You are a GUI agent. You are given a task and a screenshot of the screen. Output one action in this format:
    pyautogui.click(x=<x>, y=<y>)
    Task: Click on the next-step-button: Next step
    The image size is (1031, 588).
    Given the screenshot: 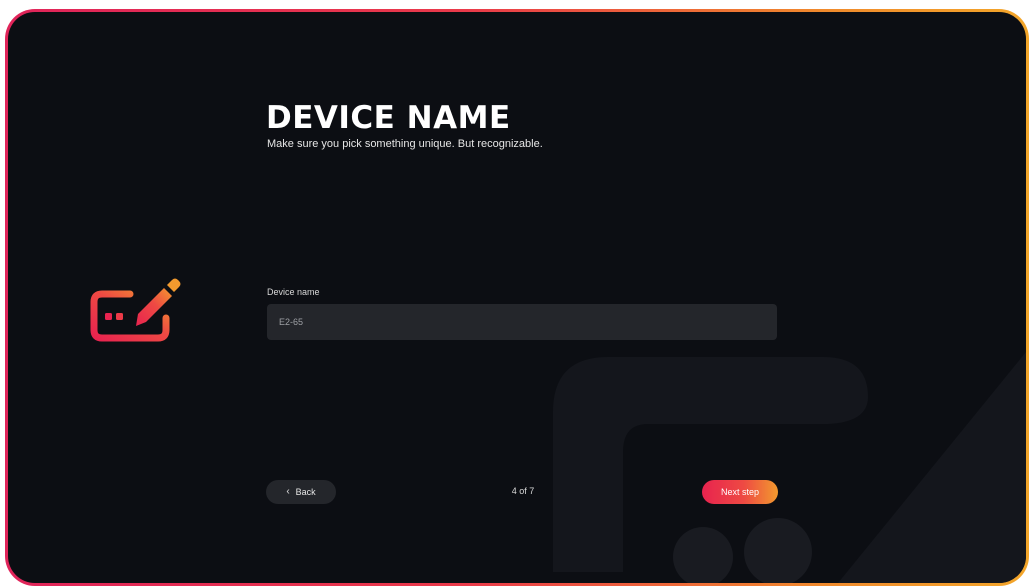 What is the action you would take?
    pyautogui.click(x=740, y=492)
    